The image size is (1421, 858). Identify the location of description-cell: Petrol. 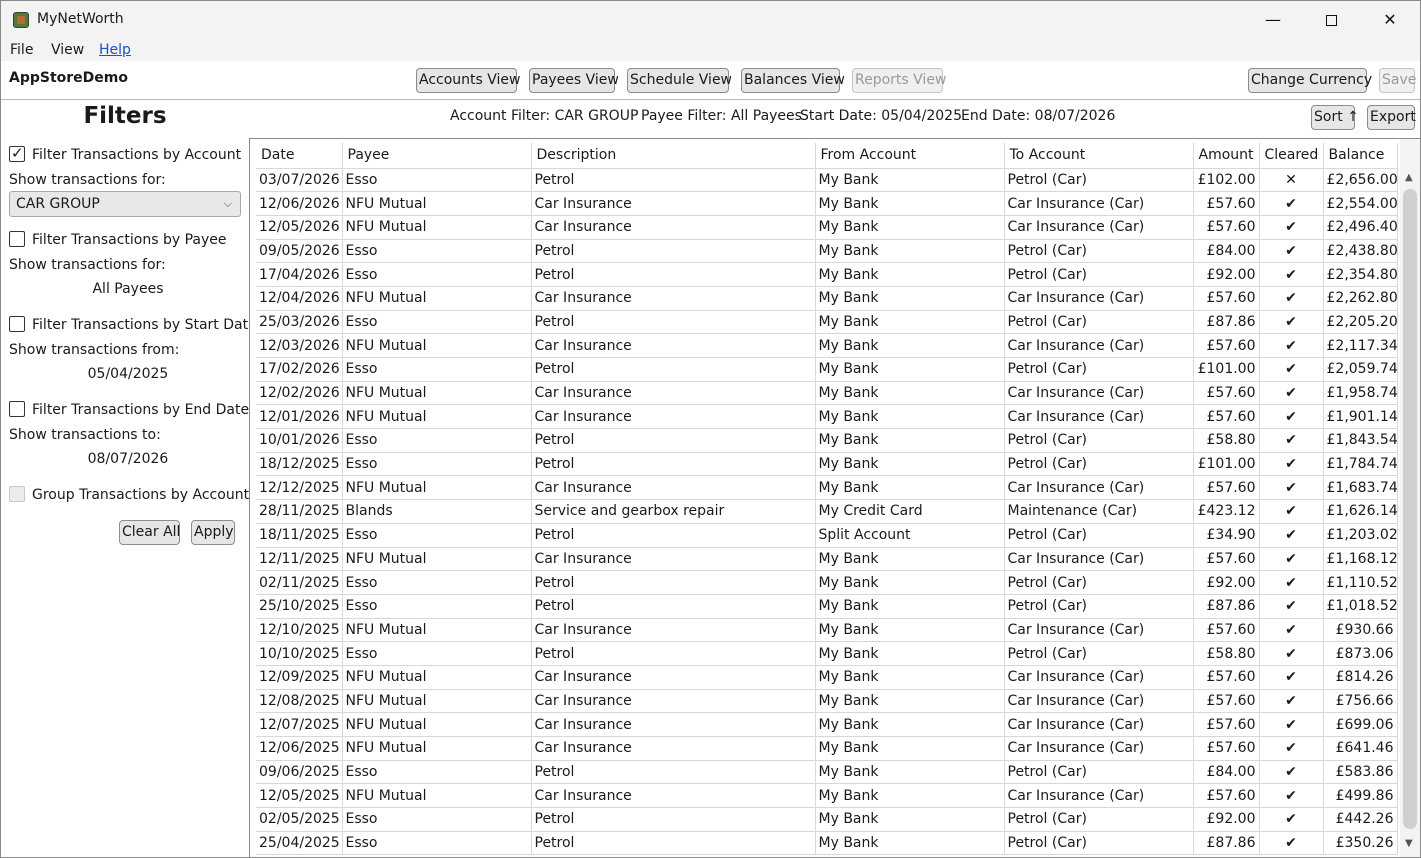
(673, 535).